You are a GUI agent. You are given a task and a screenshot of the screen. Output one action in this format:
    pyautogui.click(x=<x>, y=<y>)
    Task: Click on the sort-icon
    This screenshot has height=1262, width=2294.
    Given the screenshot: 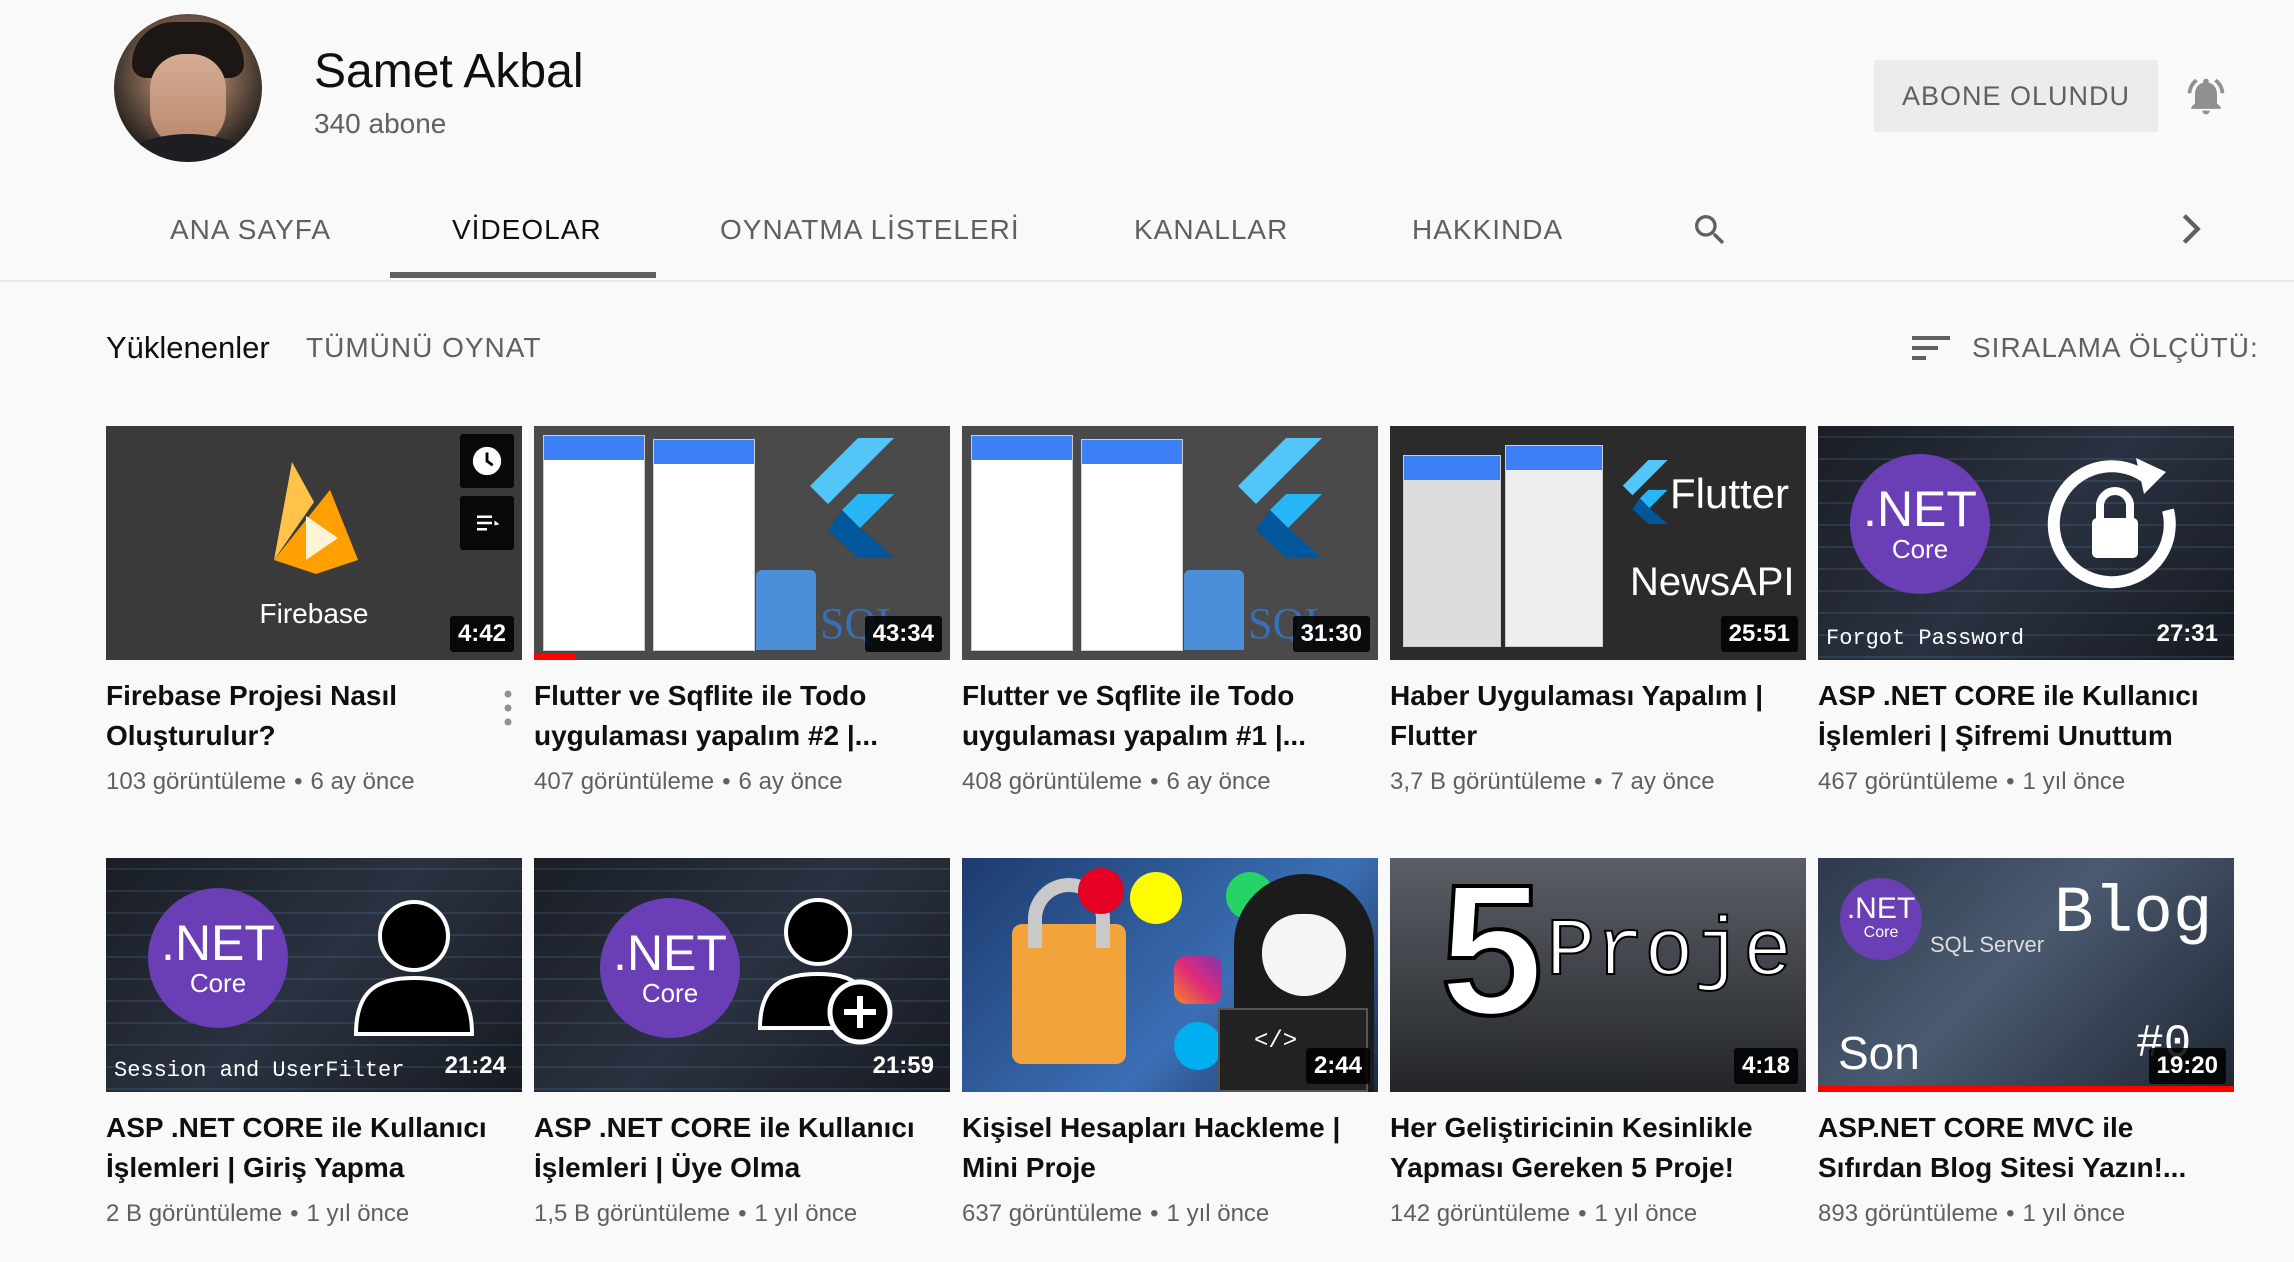 What is the action you would take?
    pyautogui.click(x=1931, y=348)
    